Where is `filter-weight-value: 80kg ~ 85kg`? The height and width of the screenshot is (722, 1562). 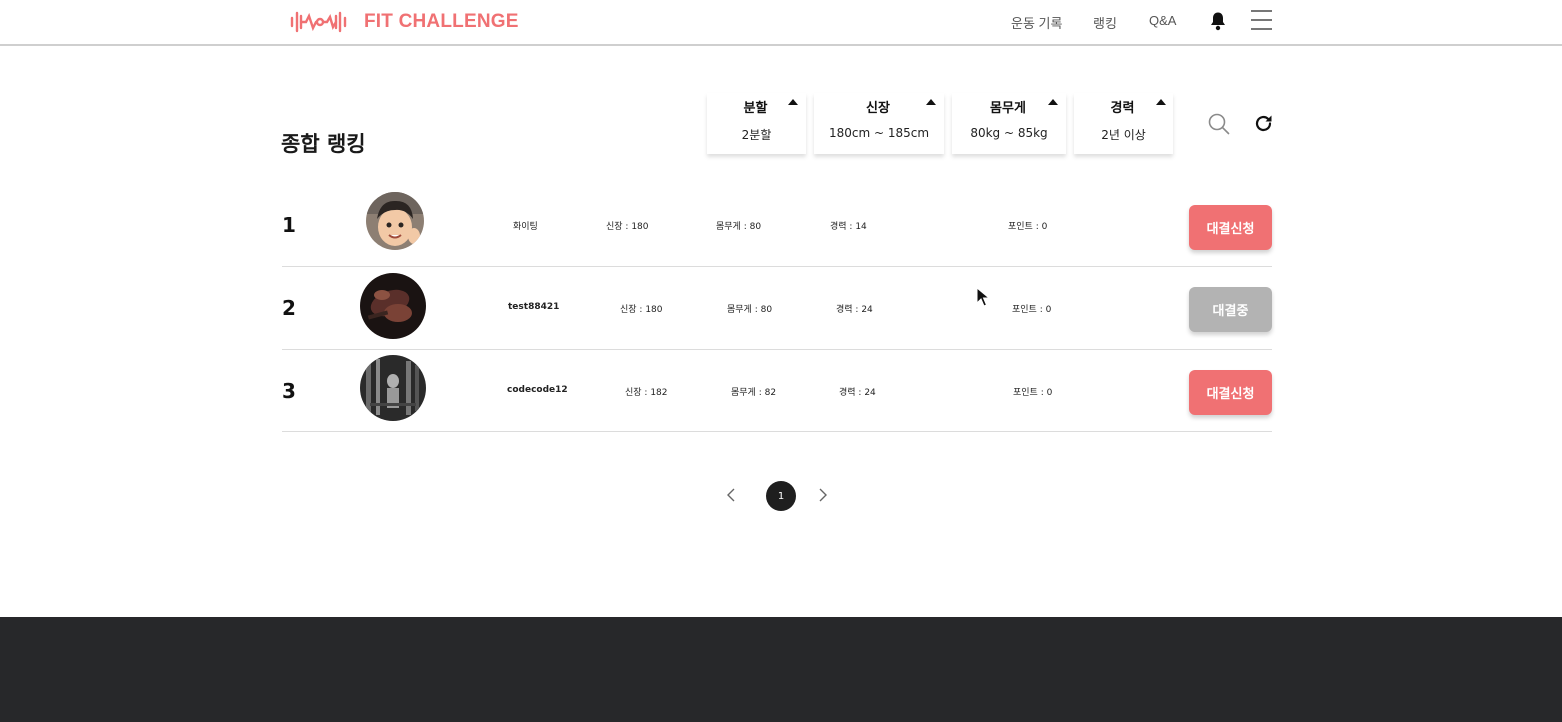 filter-weight-value: 80kg ~ 85kg is located at coordinates (1009, 133).